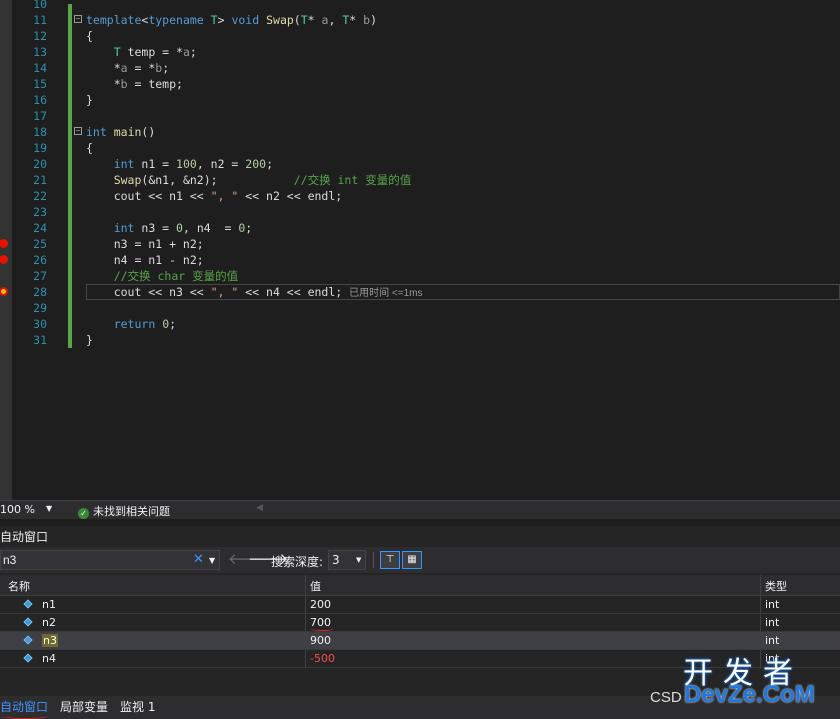  Describe the element at coordinates (776, 586) in the screenshot. I see `column-header-type: 类型` at that location.